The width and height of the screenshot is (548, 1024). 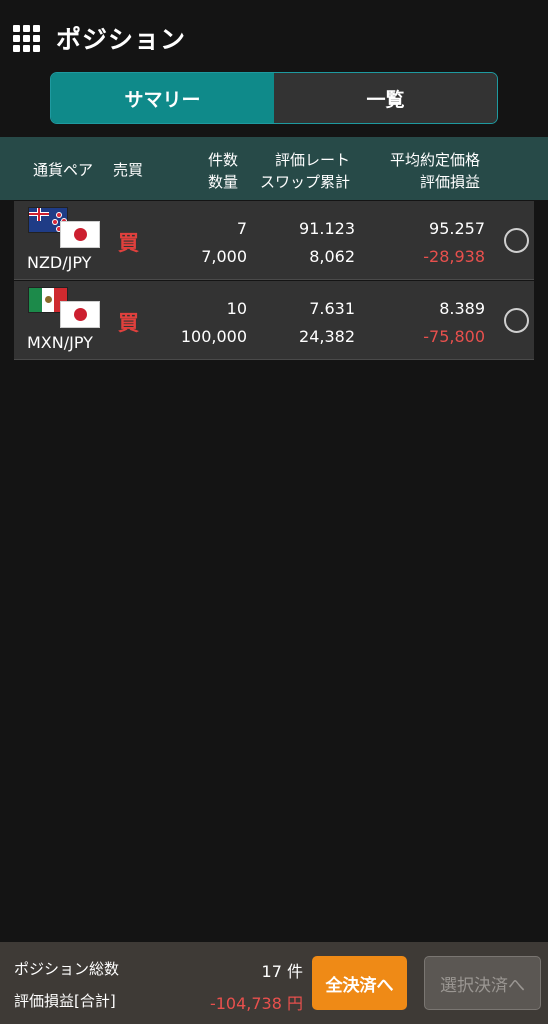 I want to click on table-header: 通貨ペア 売買 件数 数量 評価レート スワップ累計 平均約定価格 評価損益, so click(x=274, y=168).